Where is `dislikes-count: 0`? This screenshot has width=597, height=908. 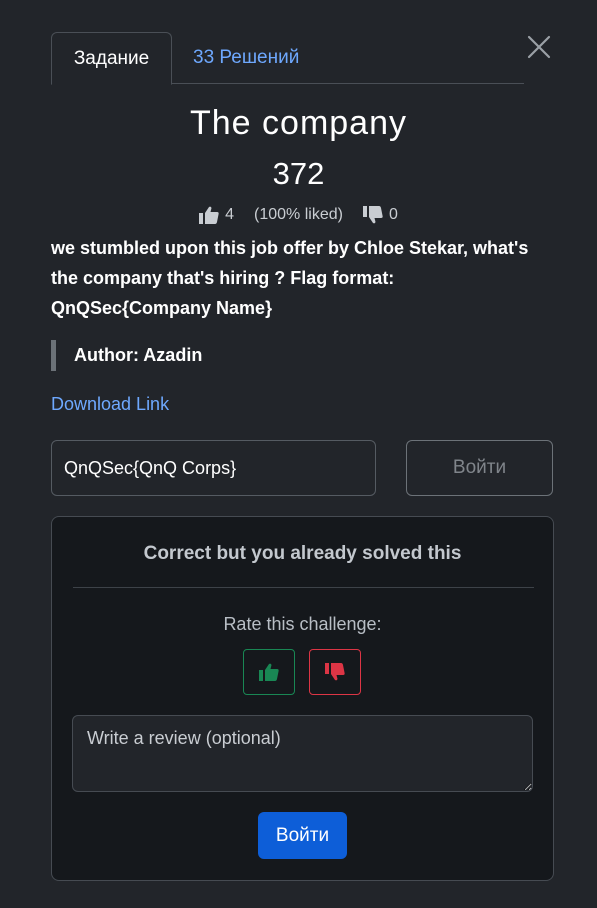
dislikes-count: 0 is located at coordinates (393, 214).